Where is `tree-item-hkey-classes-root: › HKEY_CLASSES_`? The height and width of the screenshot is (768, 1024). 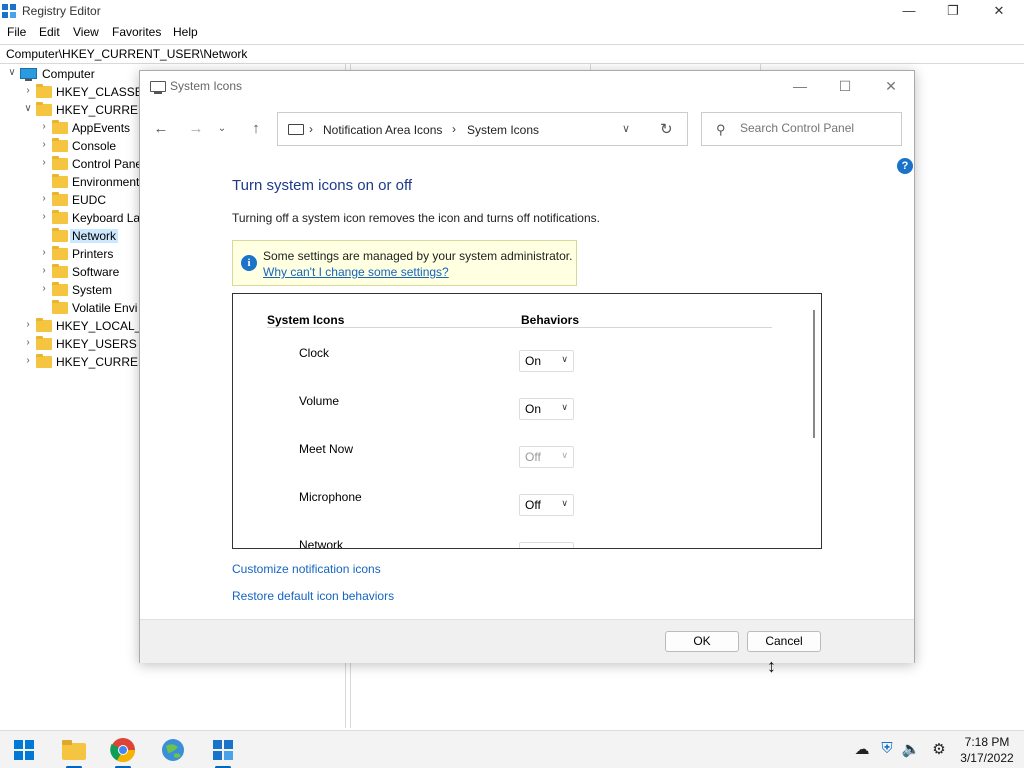 tree-item-hkey-classes-root: › HKEY_CLASSES_ is located at coordinates (81, 92).